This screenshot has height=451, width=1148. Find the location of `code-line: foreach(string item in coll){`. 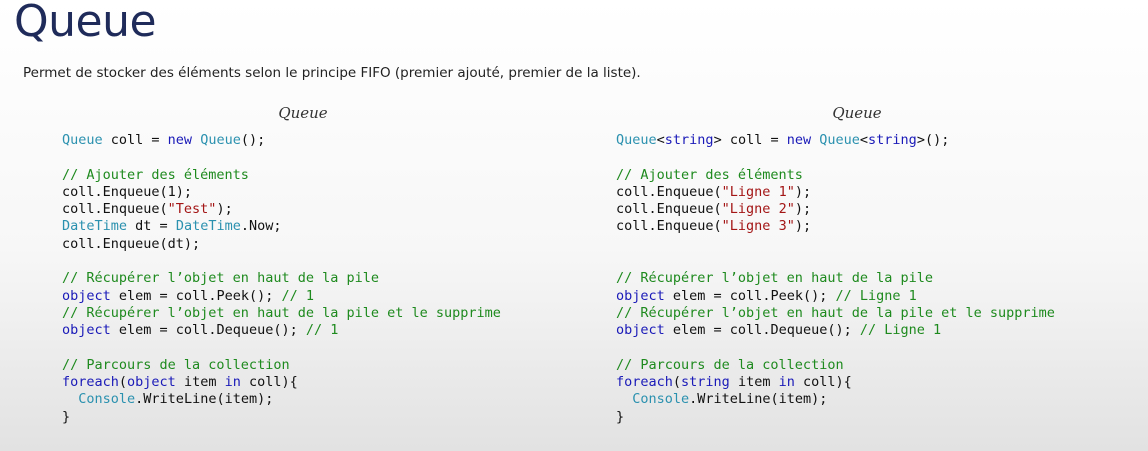

code-line: foreach(string item in coll){ is located at coordinates (835, 382).